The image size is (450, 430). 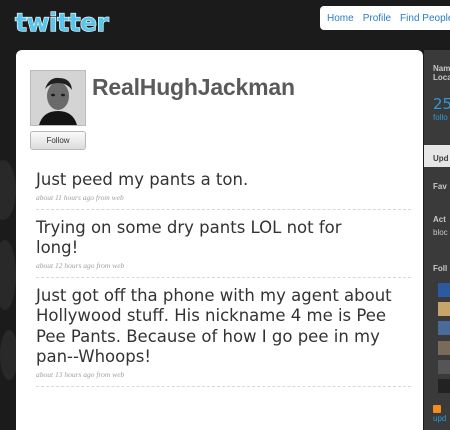 What do you see at coordinates (58, 140) in the screenshot?
I see `follow-button: Follow` at bounding box center [58, 140].